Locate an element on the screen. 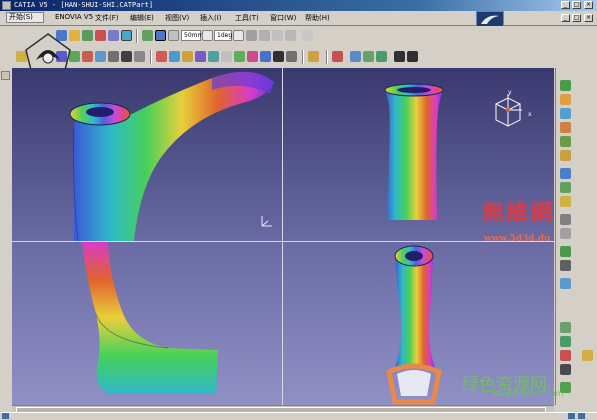 The image size is (597, 420). pan-icon is located at coordinates (173, 35).